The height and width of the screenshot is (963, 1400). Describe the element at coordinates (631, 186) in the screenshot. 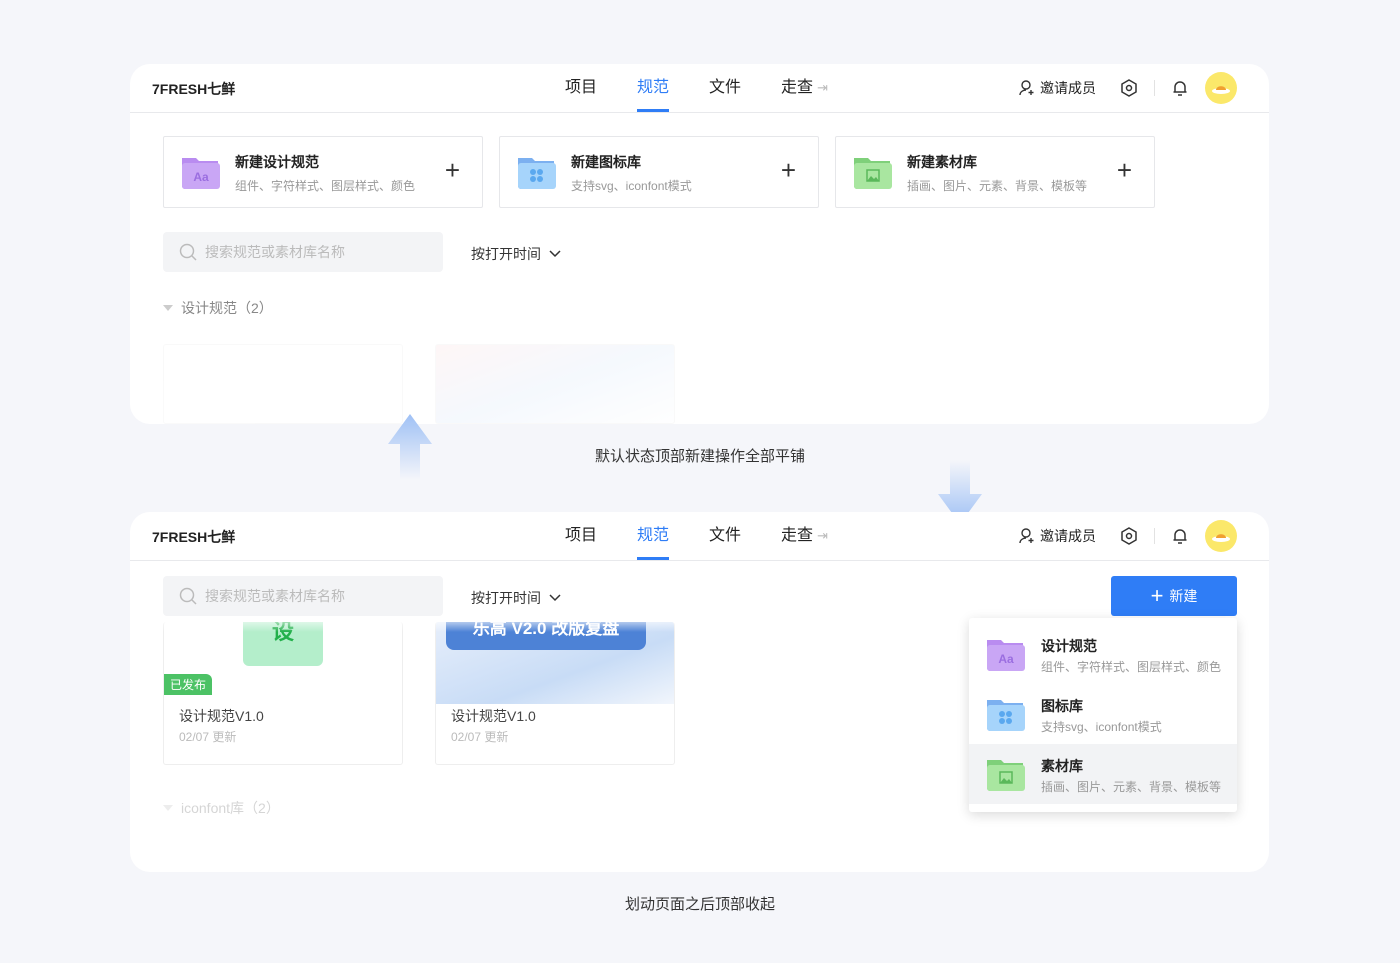

I see `card-desc: 支持svg、iconfont模式` at that location.